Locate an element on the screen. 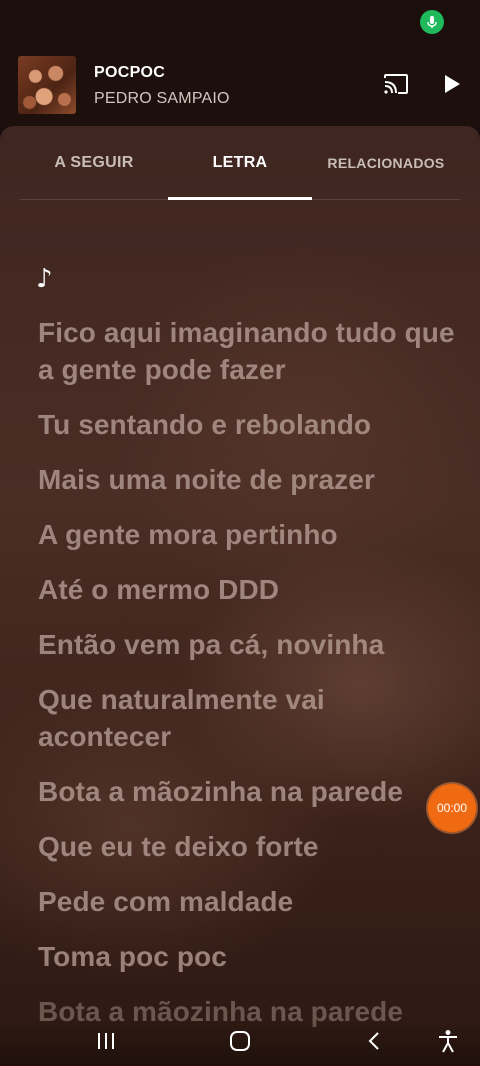  lyric-line: Que naturalmente vai acontecer is located at coordinates (181, 718).